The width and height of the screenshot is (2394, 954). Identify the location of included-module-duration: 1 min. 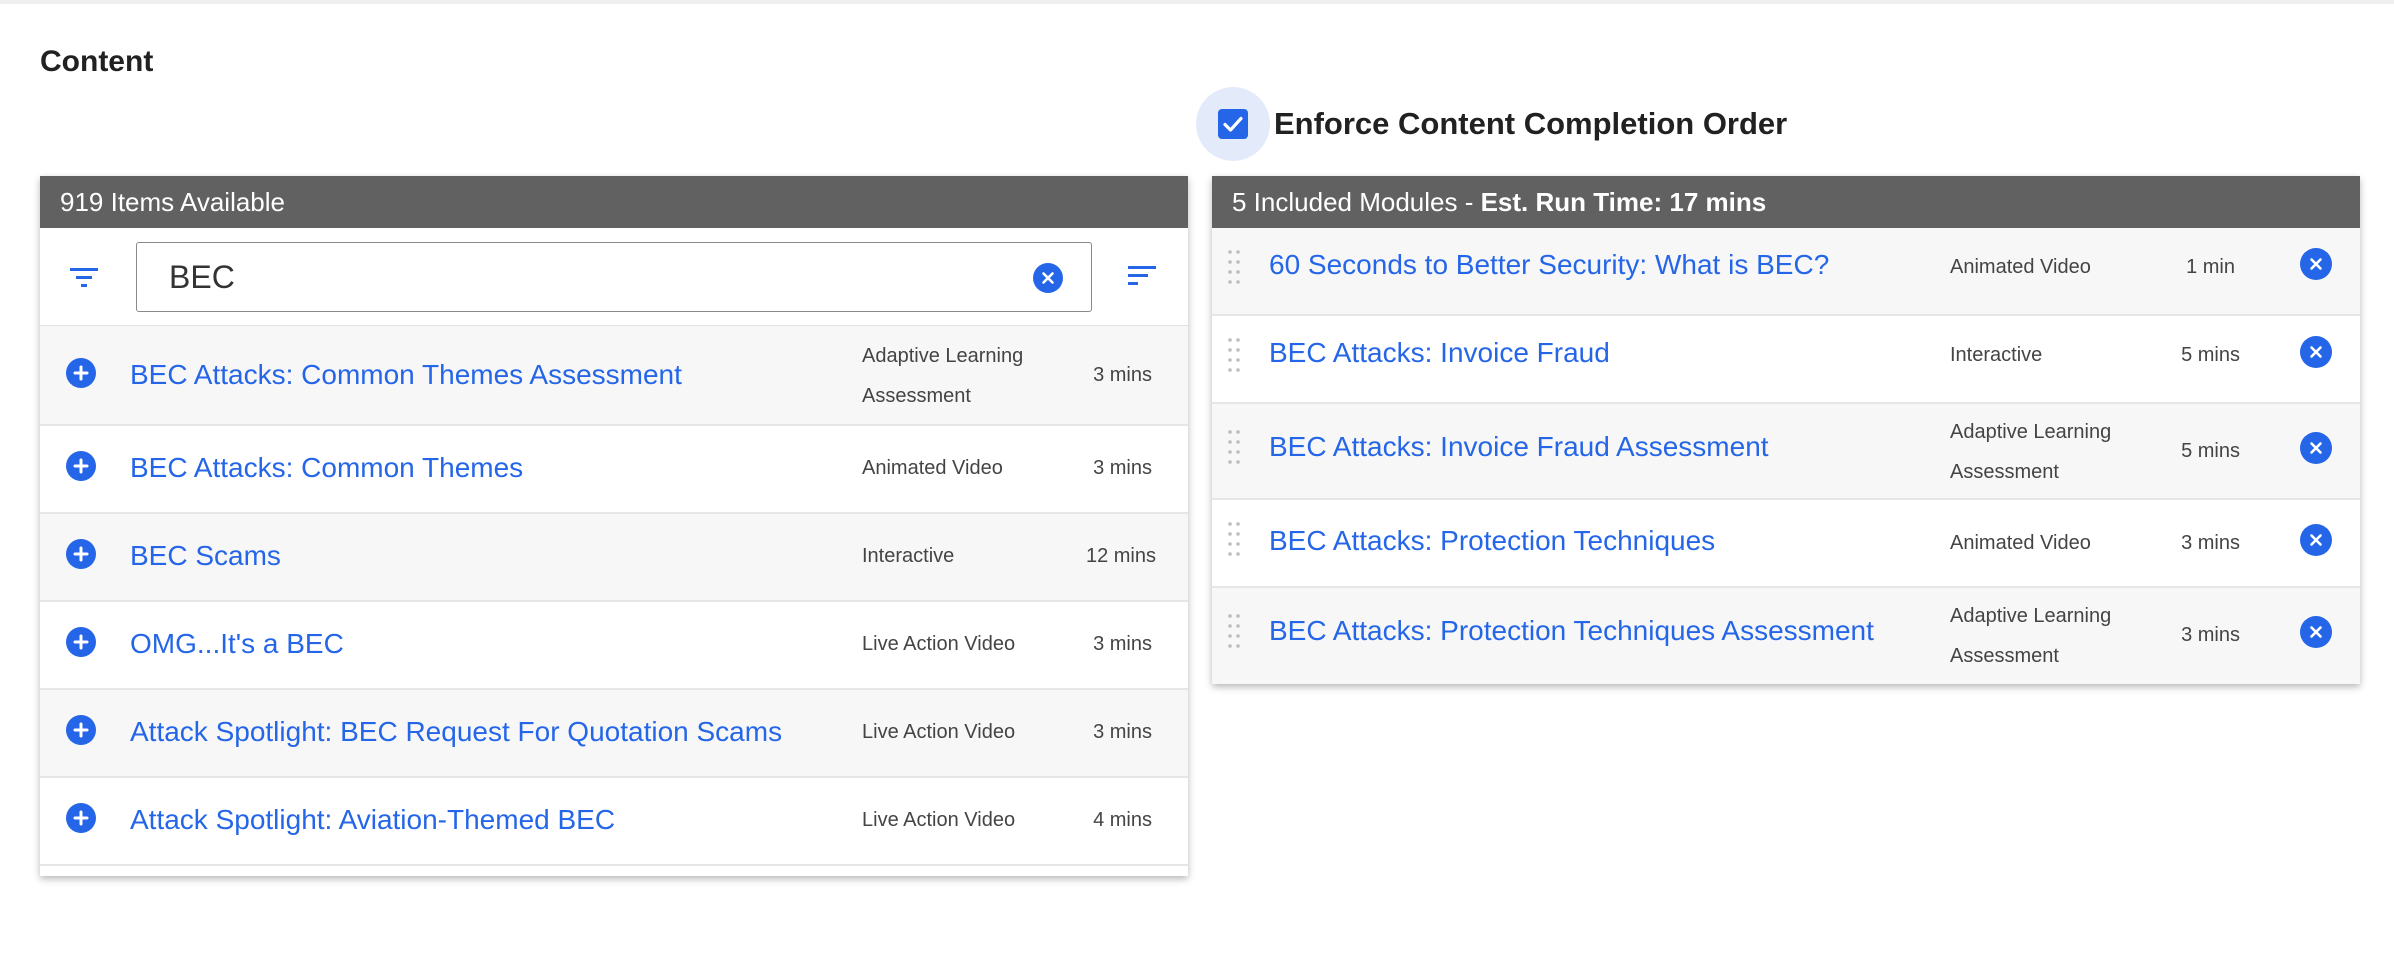
(2210, 267).